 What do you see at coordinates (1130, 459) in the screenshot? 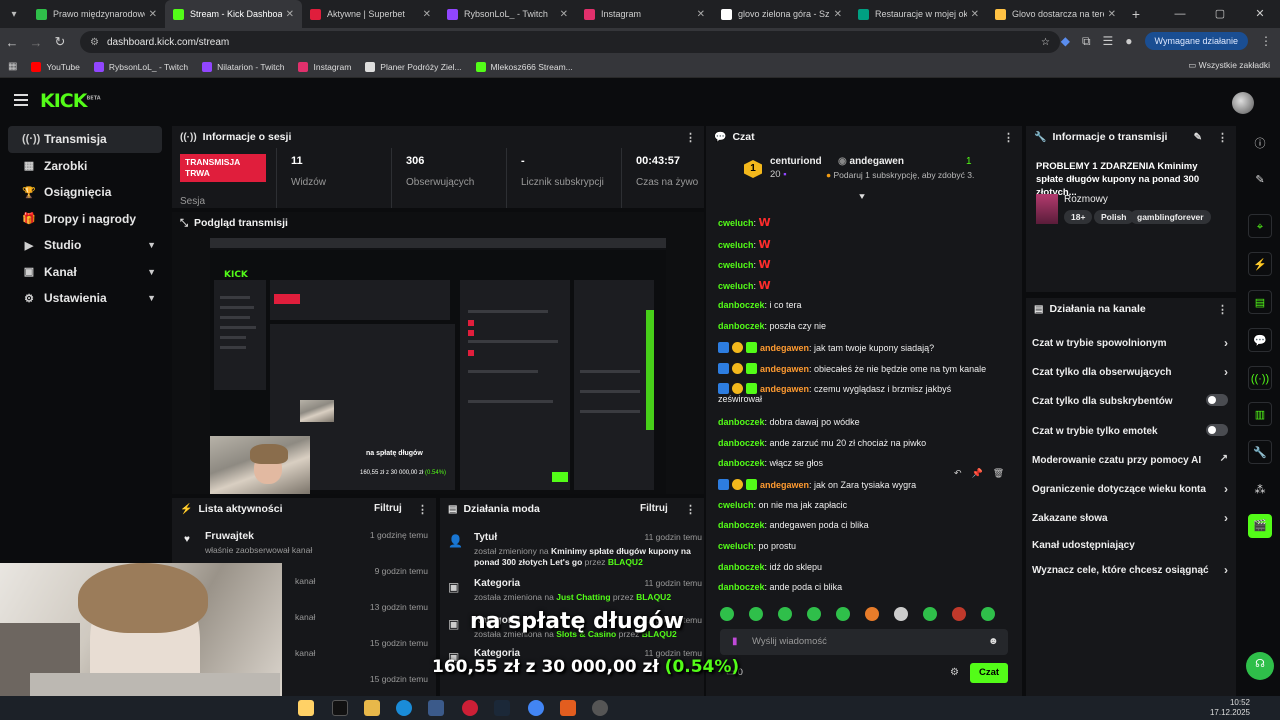
I see `channel-action-item: Moderowanie czatu przy pomocy AI ↗` at bounding box center [1130, 459].